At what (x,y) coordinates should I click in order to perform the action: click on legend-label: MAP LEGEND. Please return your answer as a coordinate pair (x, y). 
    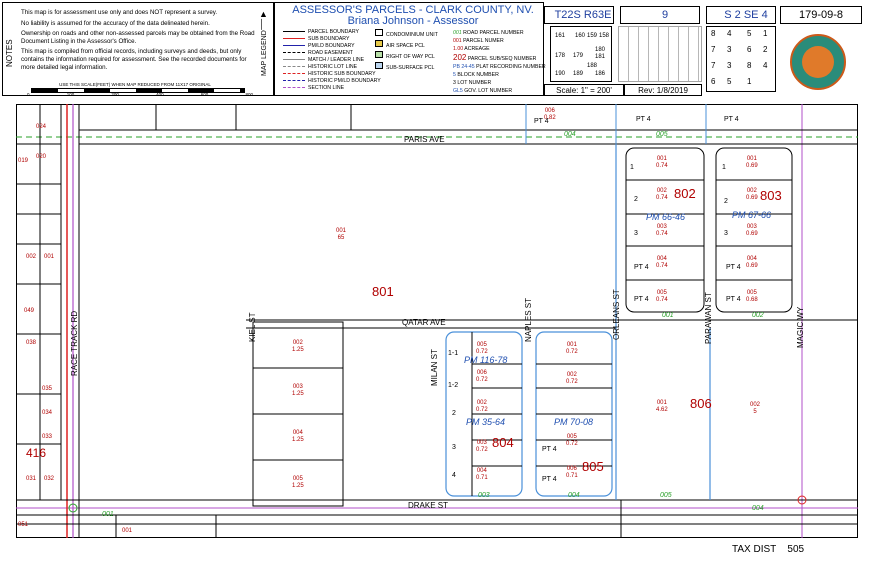
    Looking at the image, I should click on (264, 53).